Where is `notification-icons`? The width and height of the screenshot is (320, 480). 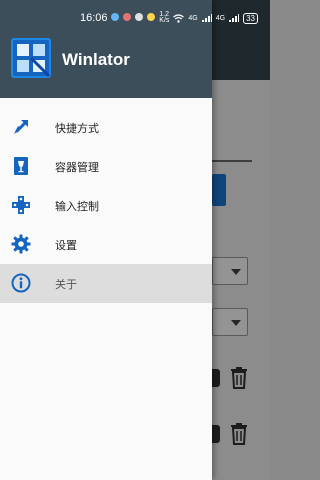 notification-icons is located at coordinates (133, 17).